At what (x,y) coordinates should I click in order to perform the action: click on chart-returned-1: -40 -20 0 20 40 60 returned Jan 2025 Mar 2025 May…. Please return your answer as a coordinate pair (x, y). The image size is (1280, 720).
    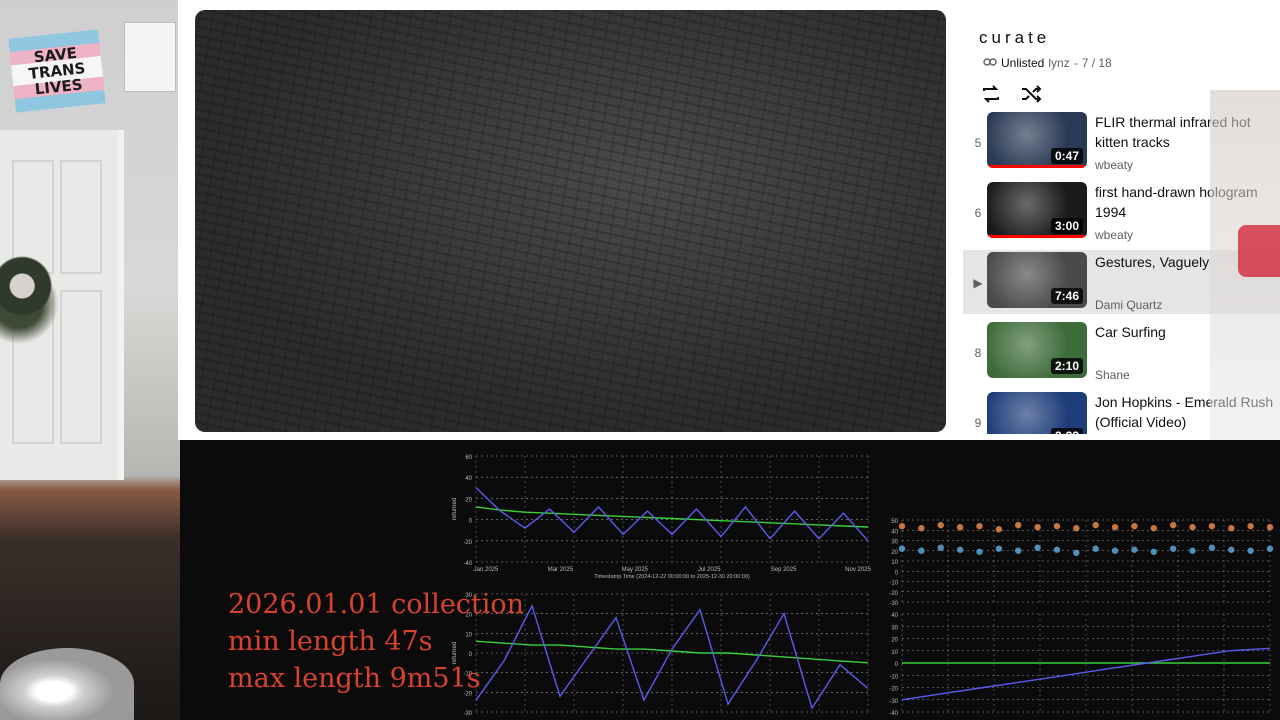
    Looking at the image, I should click on (661, 516).